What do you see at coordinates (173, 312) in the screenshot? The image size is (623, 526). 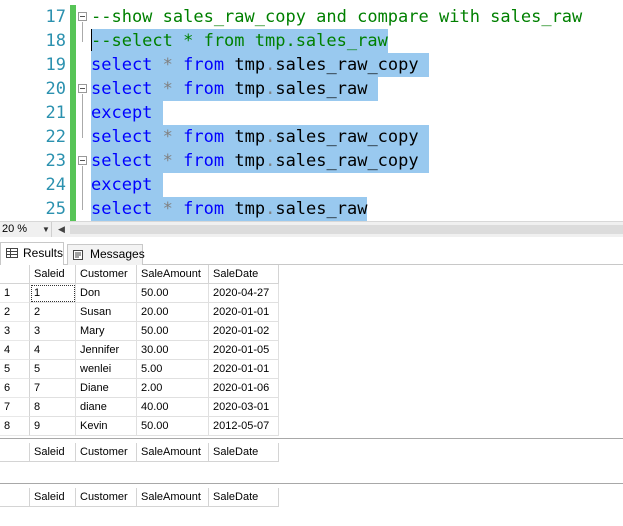 I see `grid-cell: 20.00` at bounding box center [173, 312].